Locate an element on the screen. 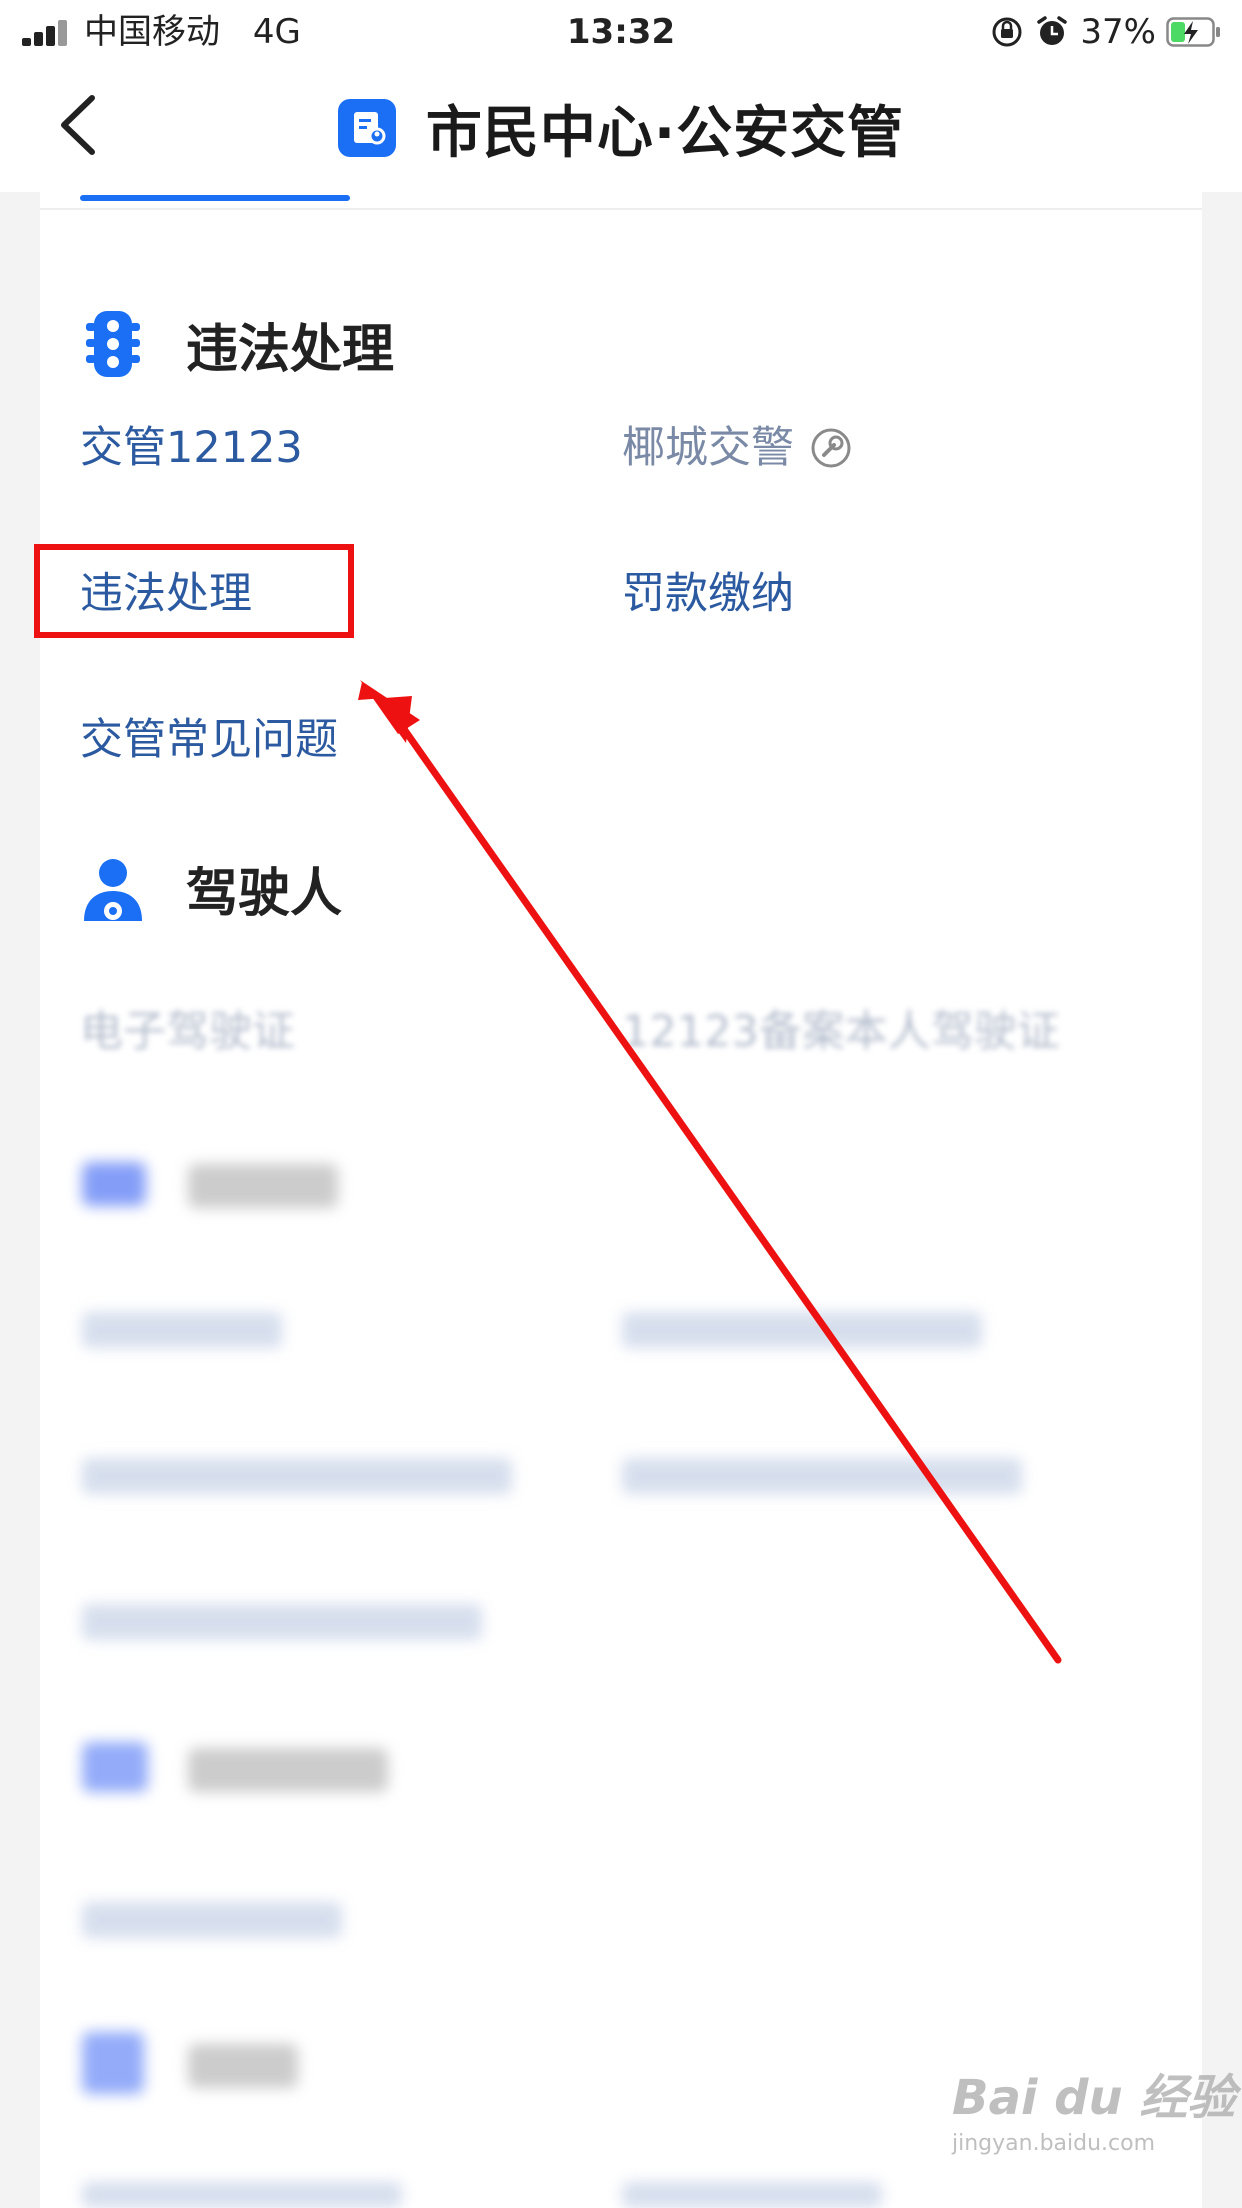 The height and width of the screenshot is (2208, 1242). watermark-brand: Bai du 经验 is located at coordinates (1094, 2098).